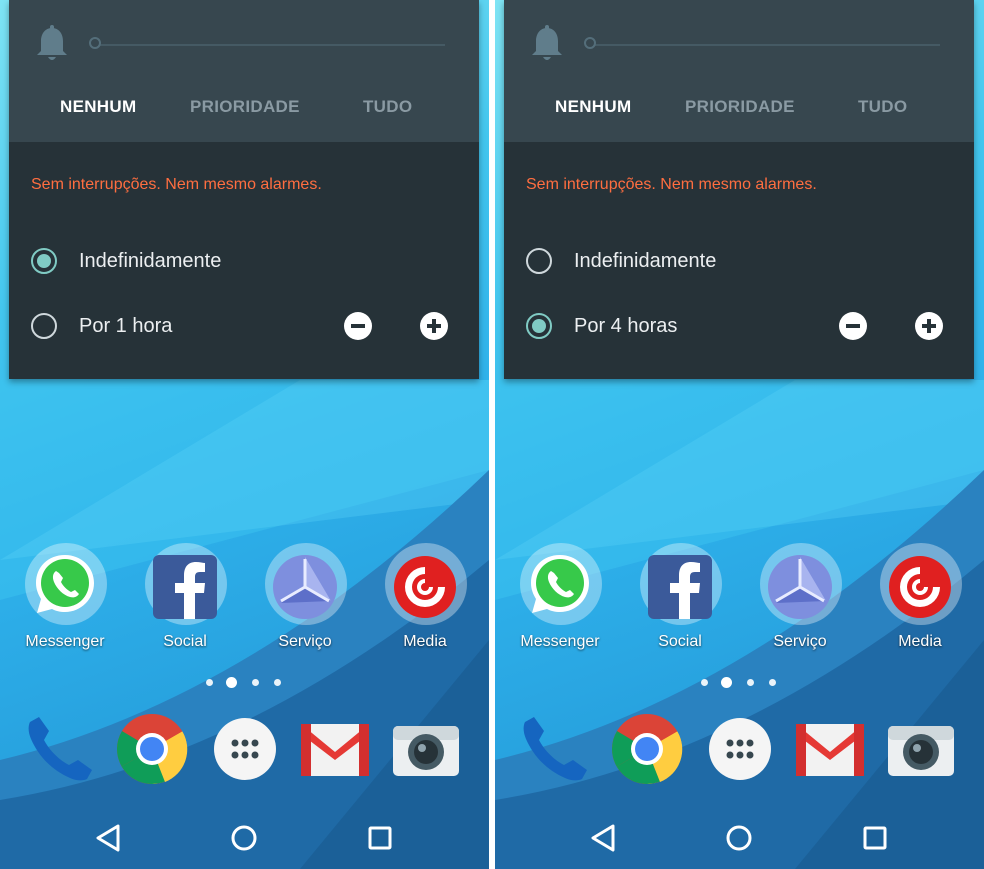 This screenshot has height=869, width=984. What do you see at coordinates (251, 326) in the screenshot?
I see `option-duration: Por 1 hora` at bounding box center [251, 326].